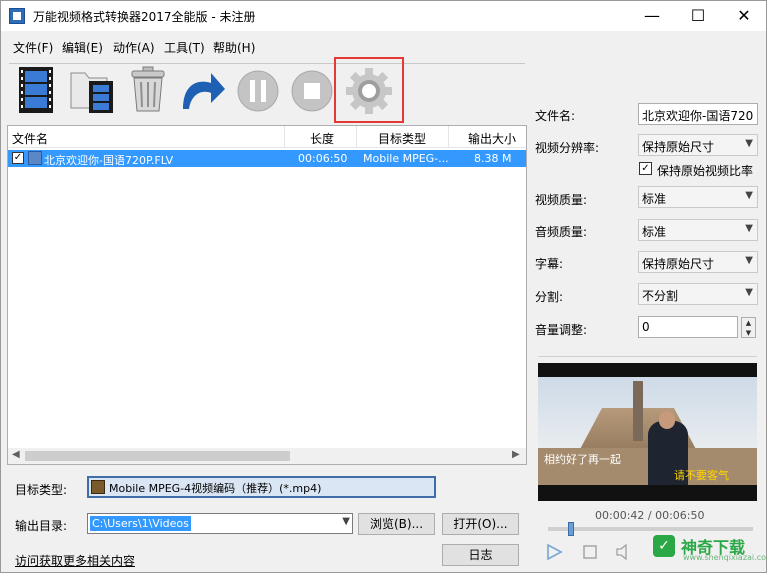 This screenshot has width=767, height=573. What do you see at coordinates (698, 294) in the screenshot?
I see `split-select: 不分割 ▼` at bounding box center [698, 294].